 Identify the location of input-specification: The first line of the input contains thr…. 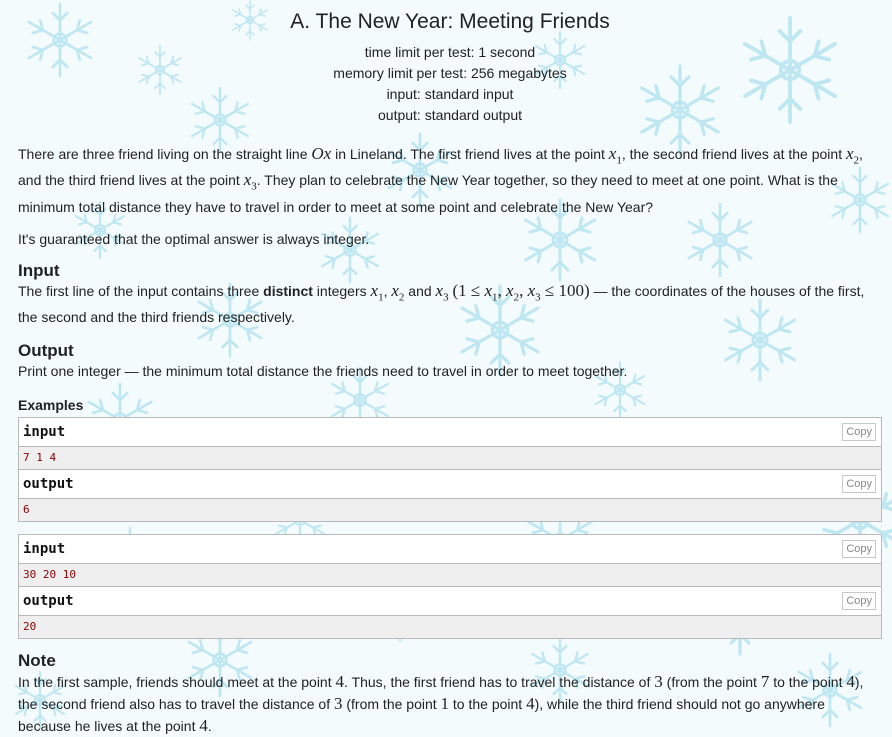
(441, 303).